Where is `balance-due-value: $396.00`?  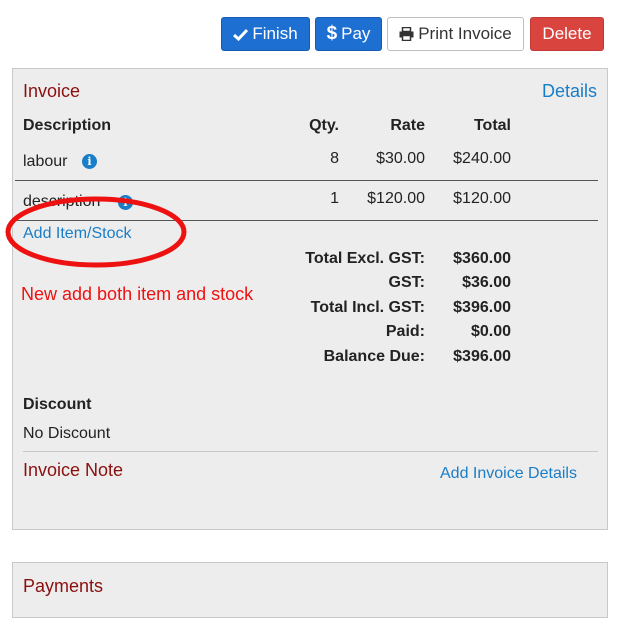
balance-due-value: $396.00 is located at coordinates (482, 356).